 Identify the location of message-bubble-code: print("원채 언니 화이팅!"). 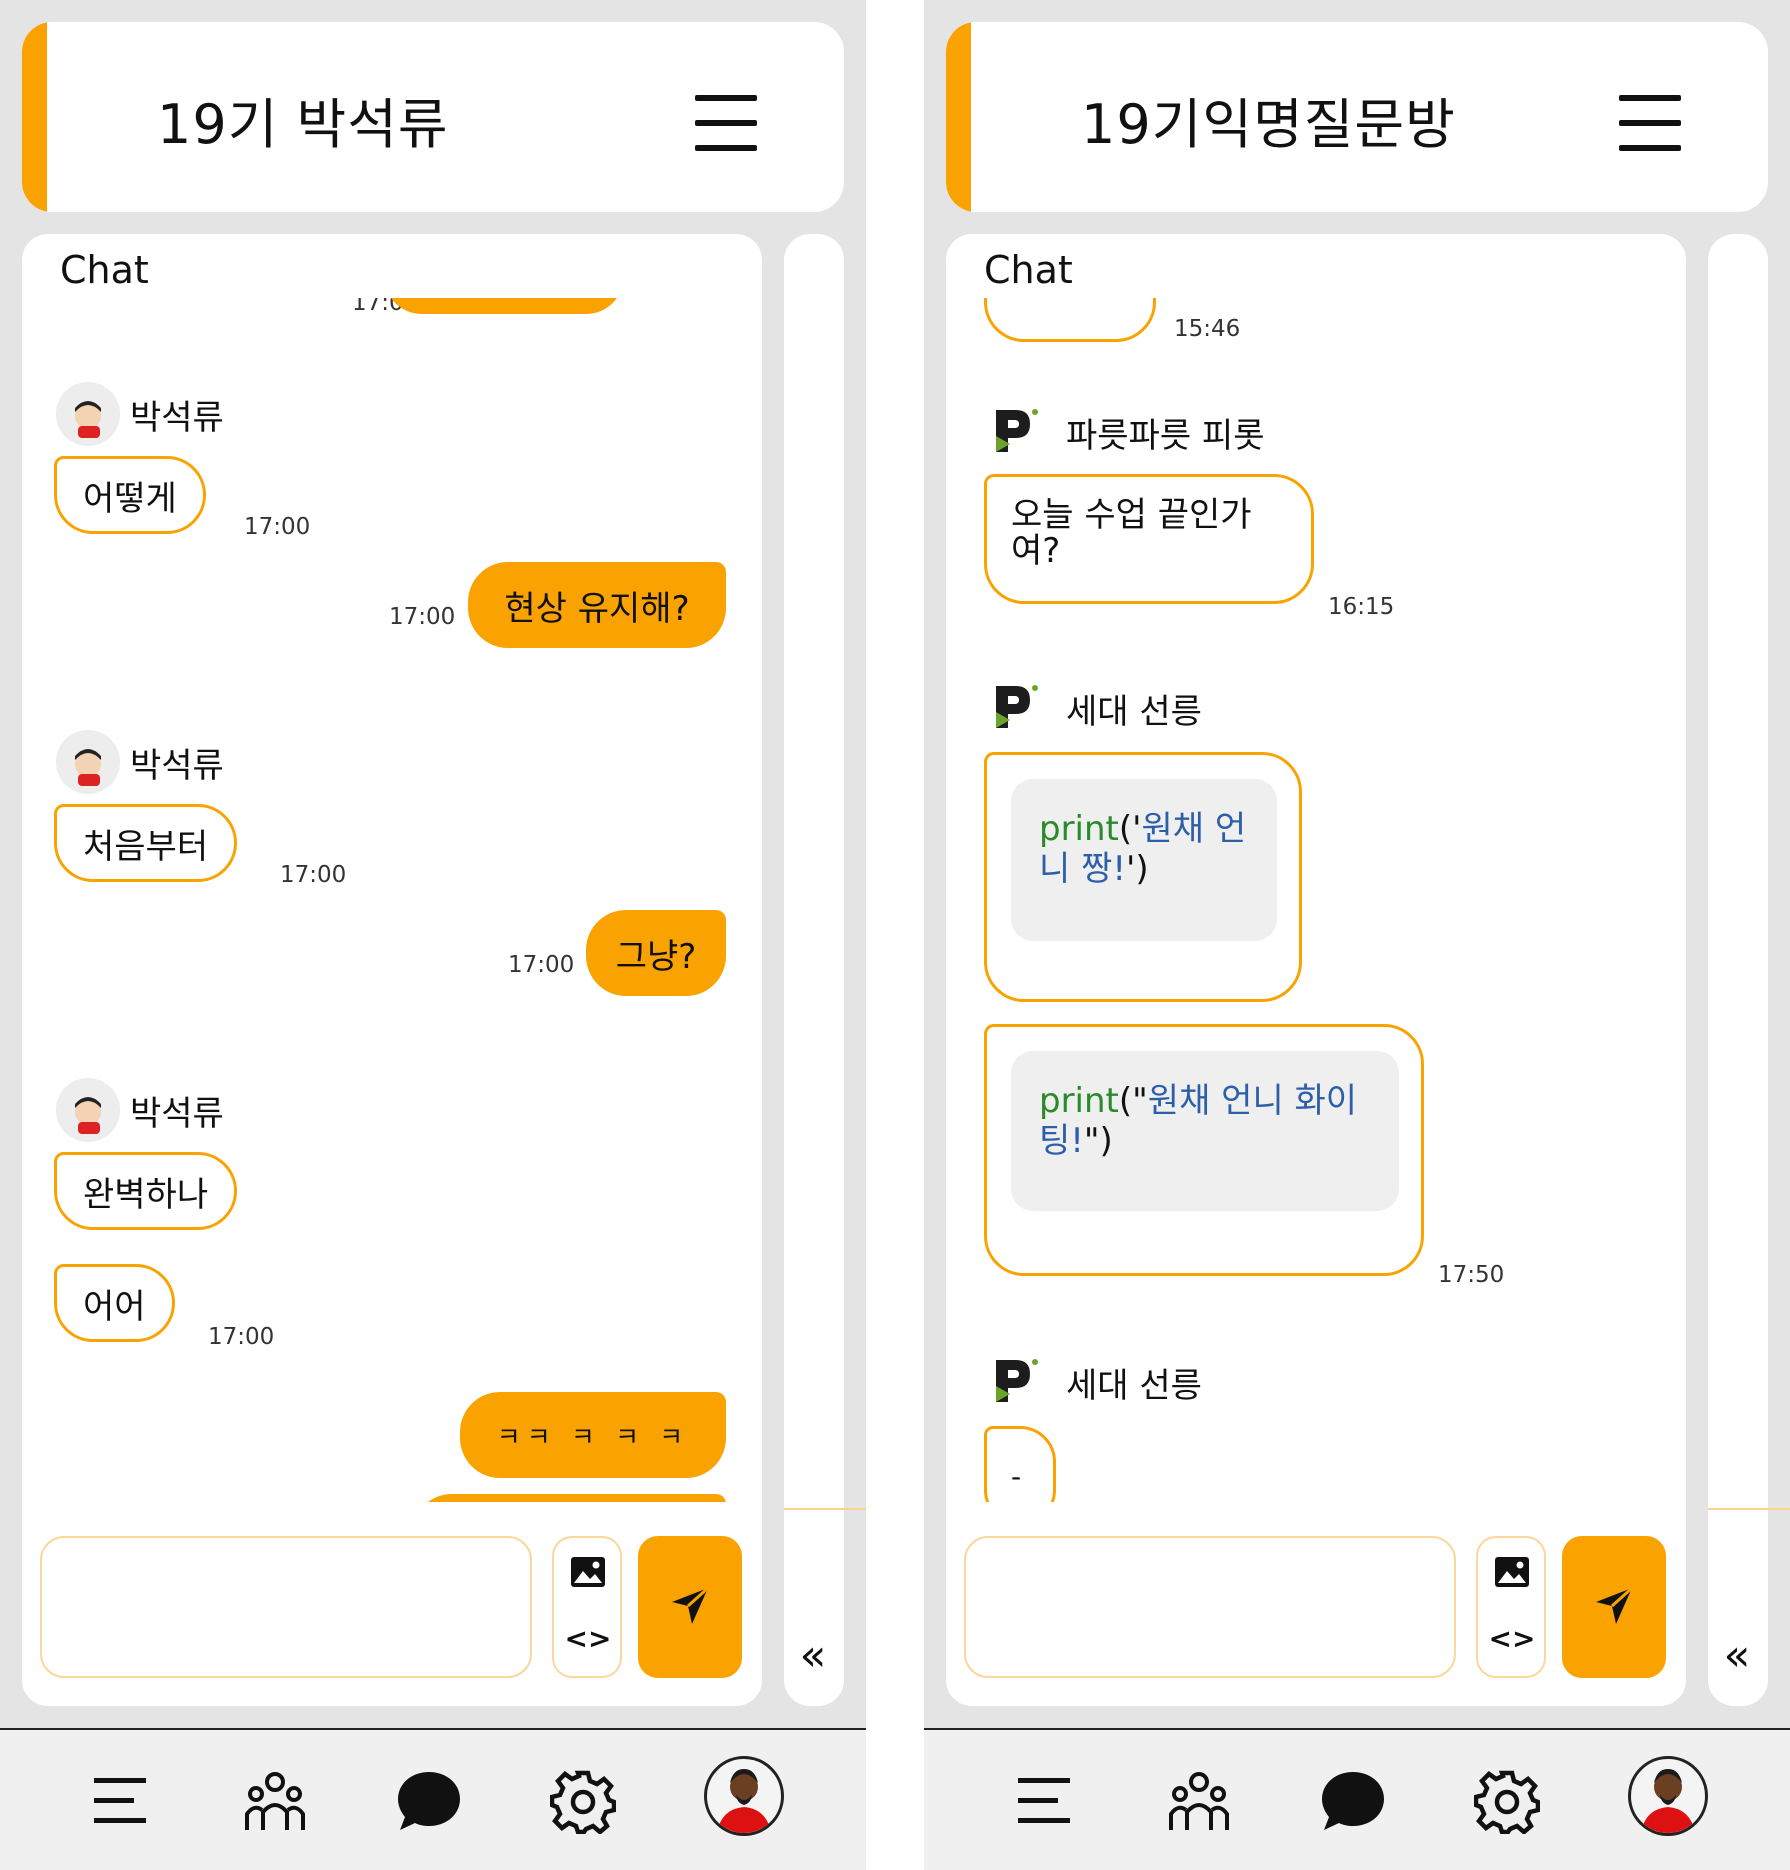
(1204, 1150).